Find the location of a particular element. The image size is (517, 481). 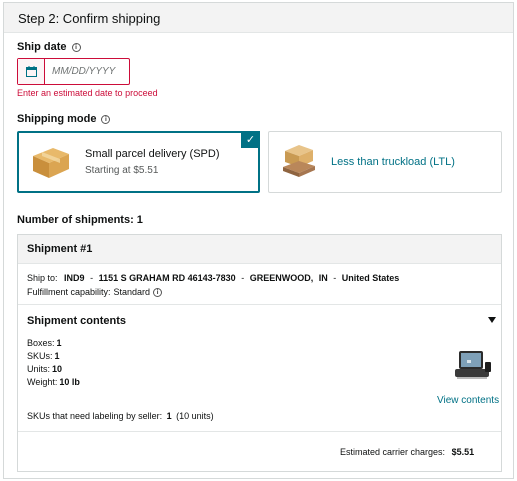

fulfillment-row: Fulfillment capability: Standard i is located at coordinates (95, 292).